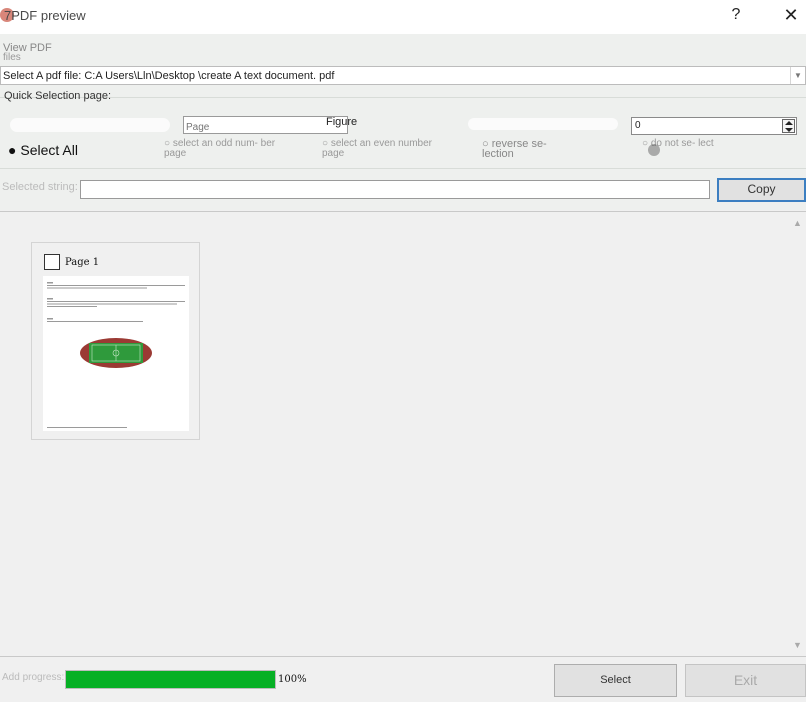 This screenshot has width=806, height=702. What do you see at coordinates (736, 16) in the screenshot?
I see `help-button: ?` at bounding box center [736, 16].